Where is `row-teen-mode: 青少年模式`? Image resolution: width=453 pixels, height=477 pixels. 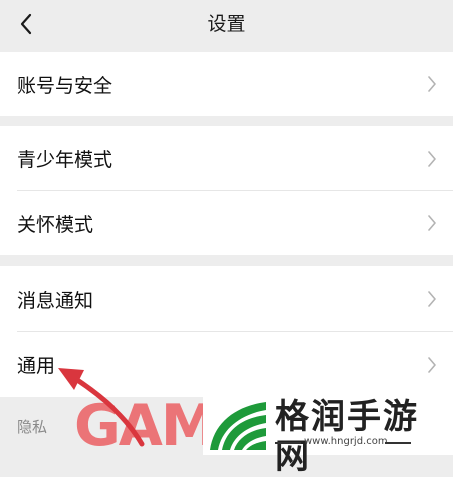
row-teen-mode: 青少年模式 is located at coordinates (226, 158).